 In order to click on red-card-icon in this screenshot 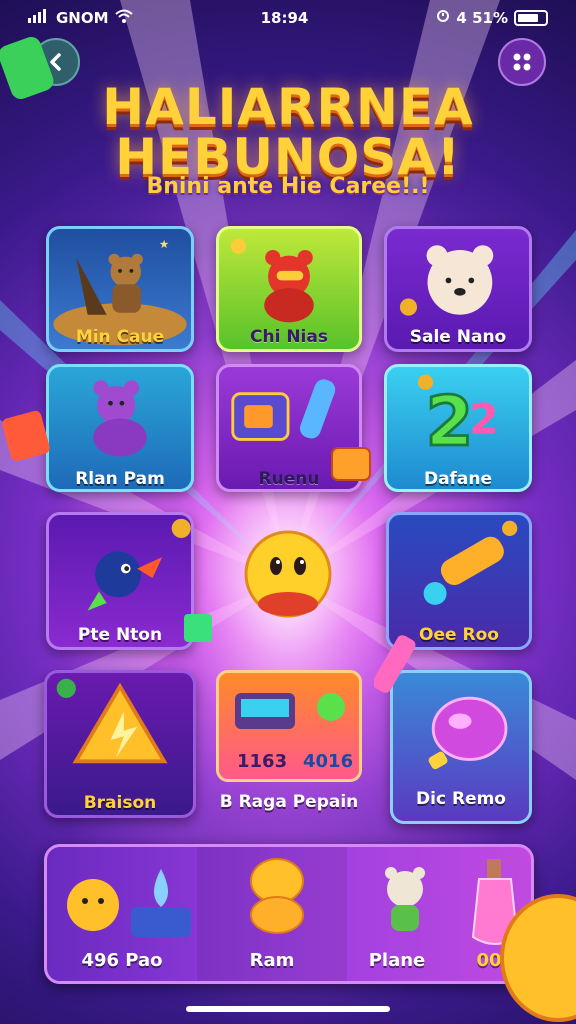, I will do `click(26, 436)`.